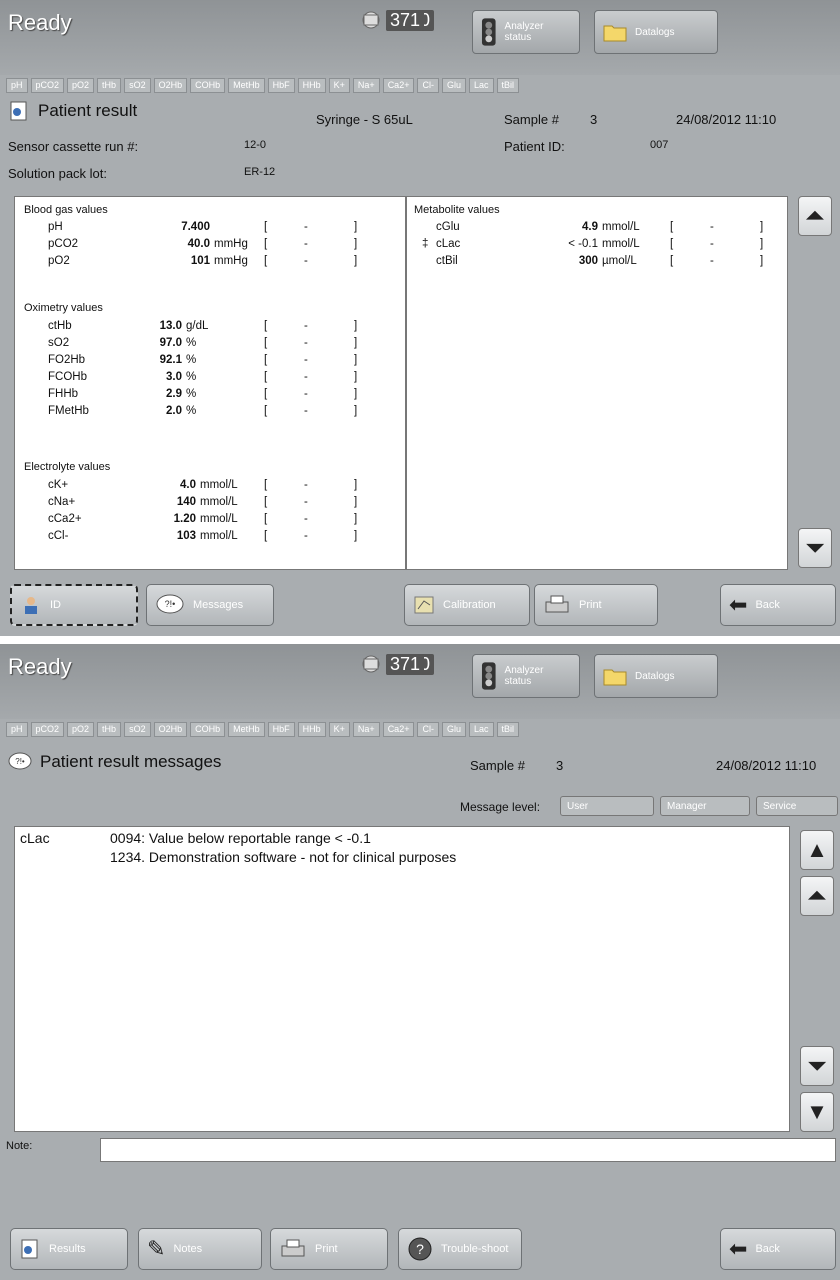  What do you see at coordinates (659, 145) in the screenshot?
I see `patient-id-value: 007` at bounding box center [659, 145].